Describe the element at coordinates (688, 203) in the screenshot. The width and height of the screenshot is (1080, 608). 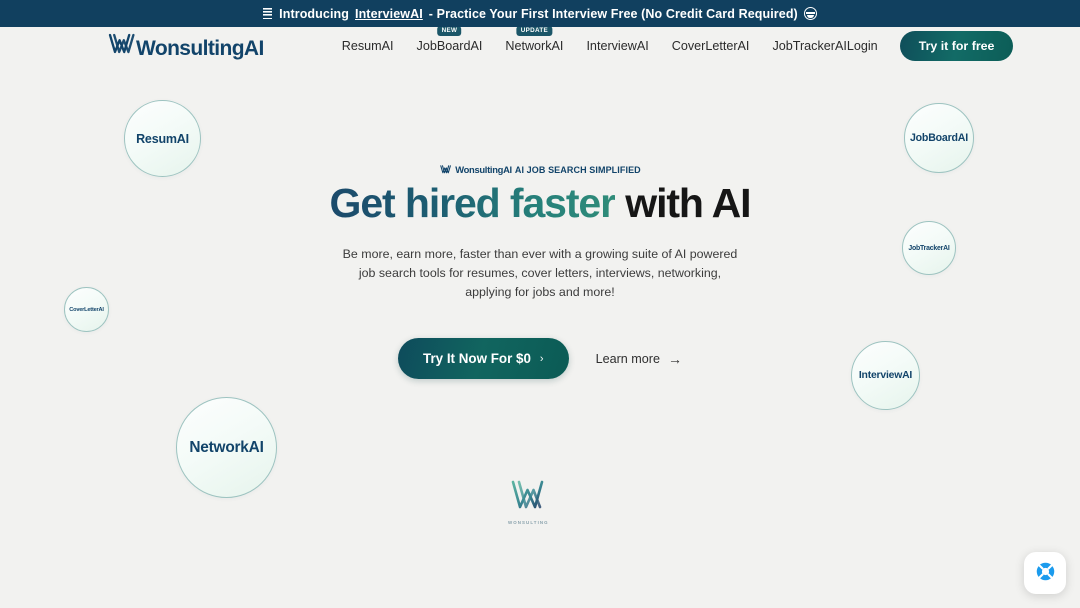
I see `headline-dark-part: with AI` at that location.